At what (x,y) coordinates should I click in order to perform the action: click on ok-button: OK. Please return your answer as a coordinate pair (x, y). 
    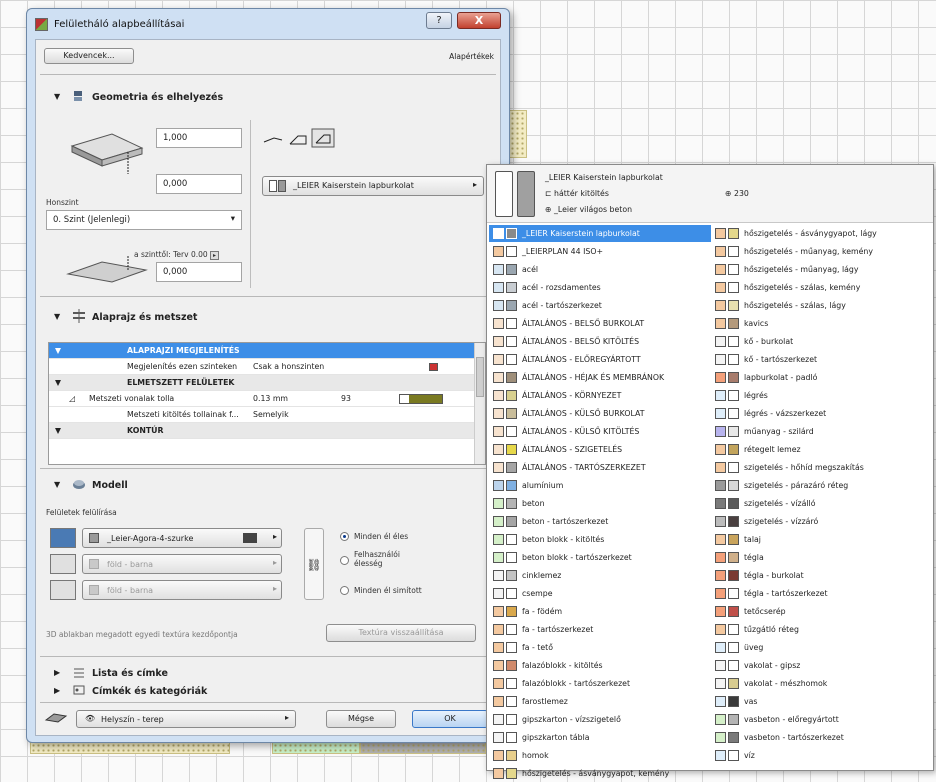
    Looking at the image, I should click on (450, 719).